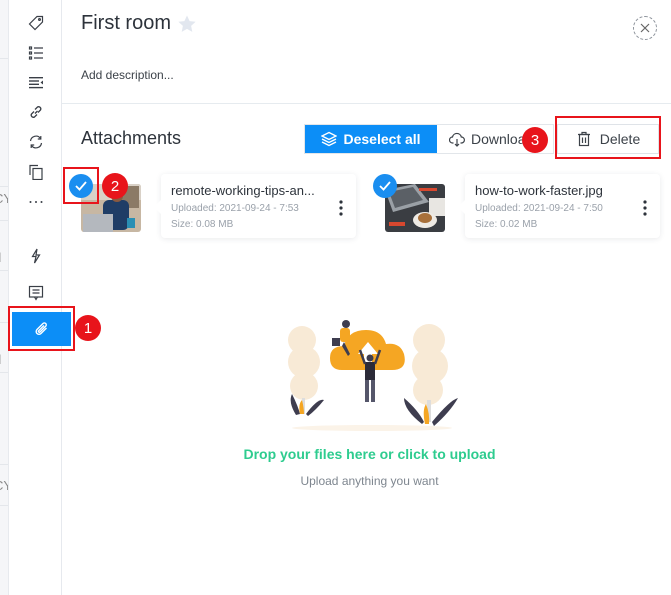  I want to click on fields-button, so click(35, 82).